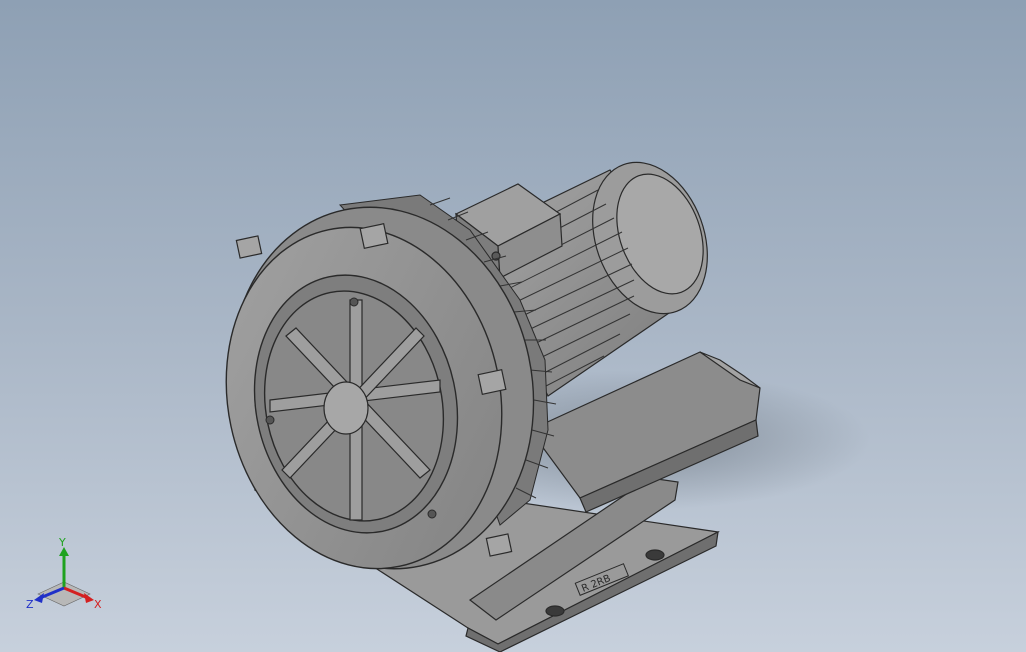 Image resolution: width=1026 pixels, height=652 pixels. I want to click on y-axis-label: Y, so click(62, 543).